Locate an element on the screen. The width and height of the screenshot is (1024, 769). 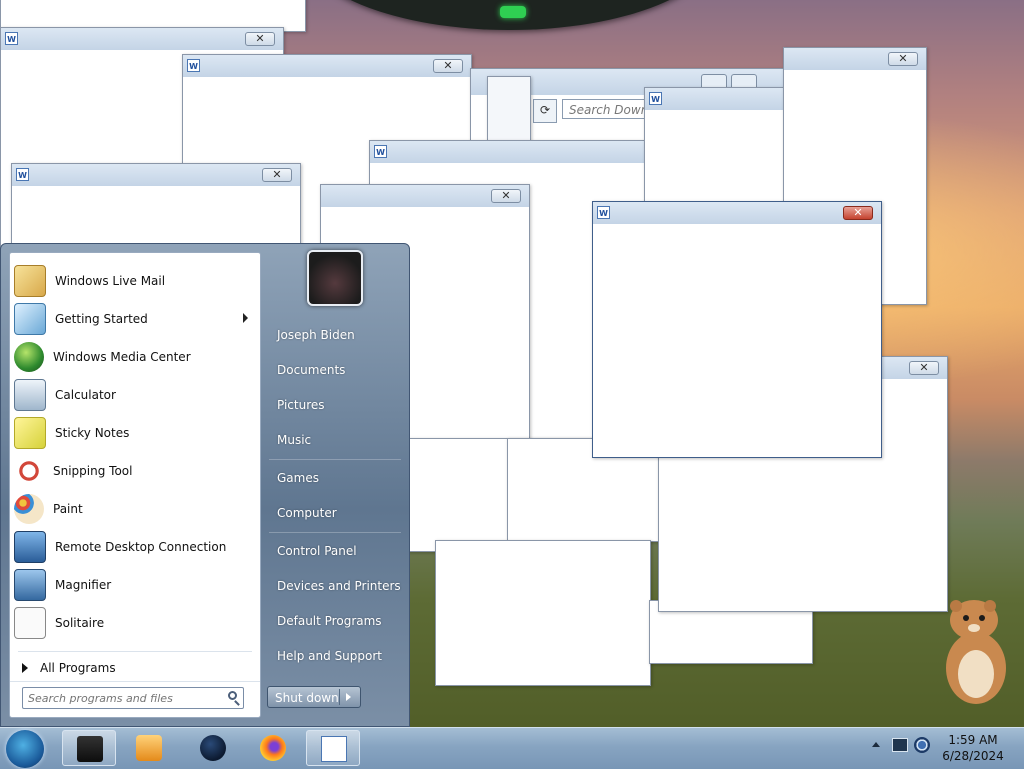
mail-icon is located at coordinates (30, 281).